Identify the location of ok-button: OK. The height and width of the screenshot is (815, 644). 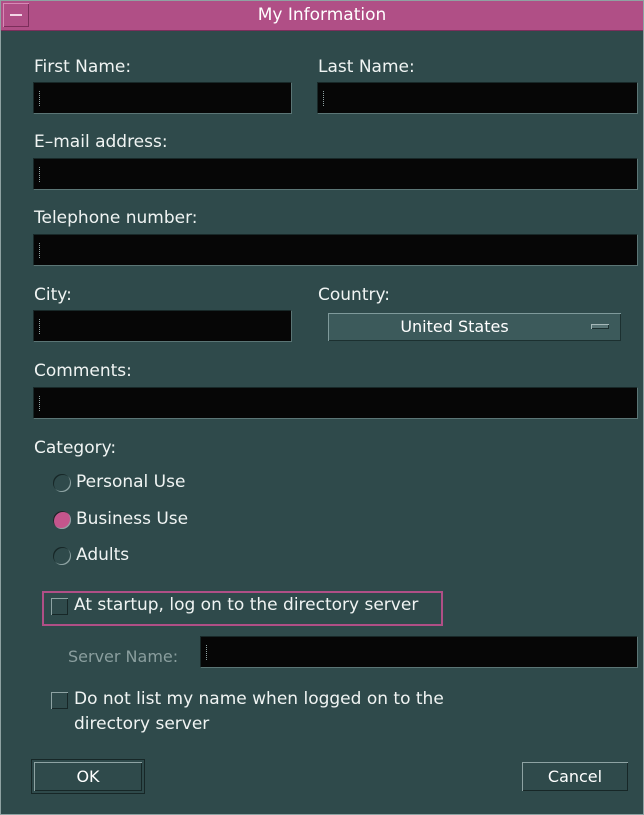
(88, 776).